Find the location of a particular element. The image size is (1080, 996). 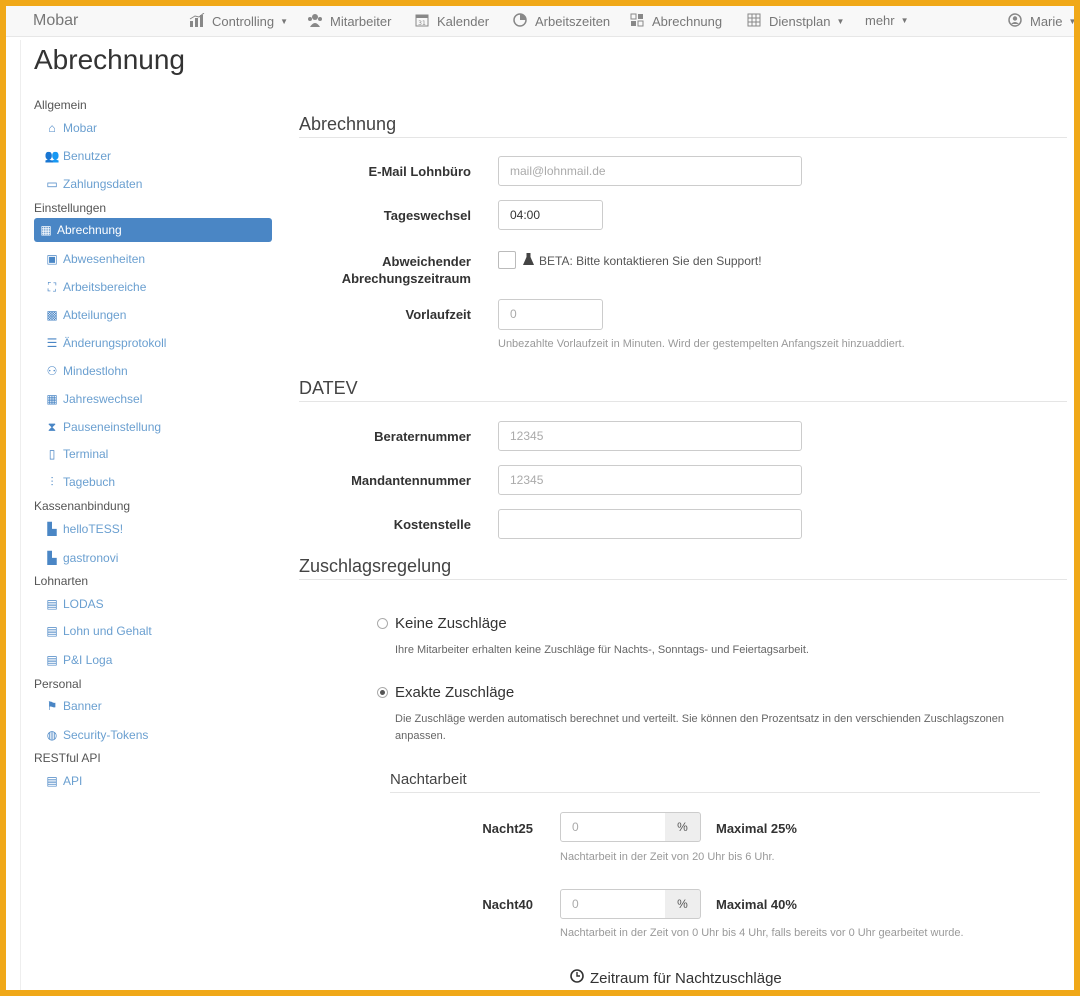

nacht25-percent-addon: % is located at coordinates (683, 827).